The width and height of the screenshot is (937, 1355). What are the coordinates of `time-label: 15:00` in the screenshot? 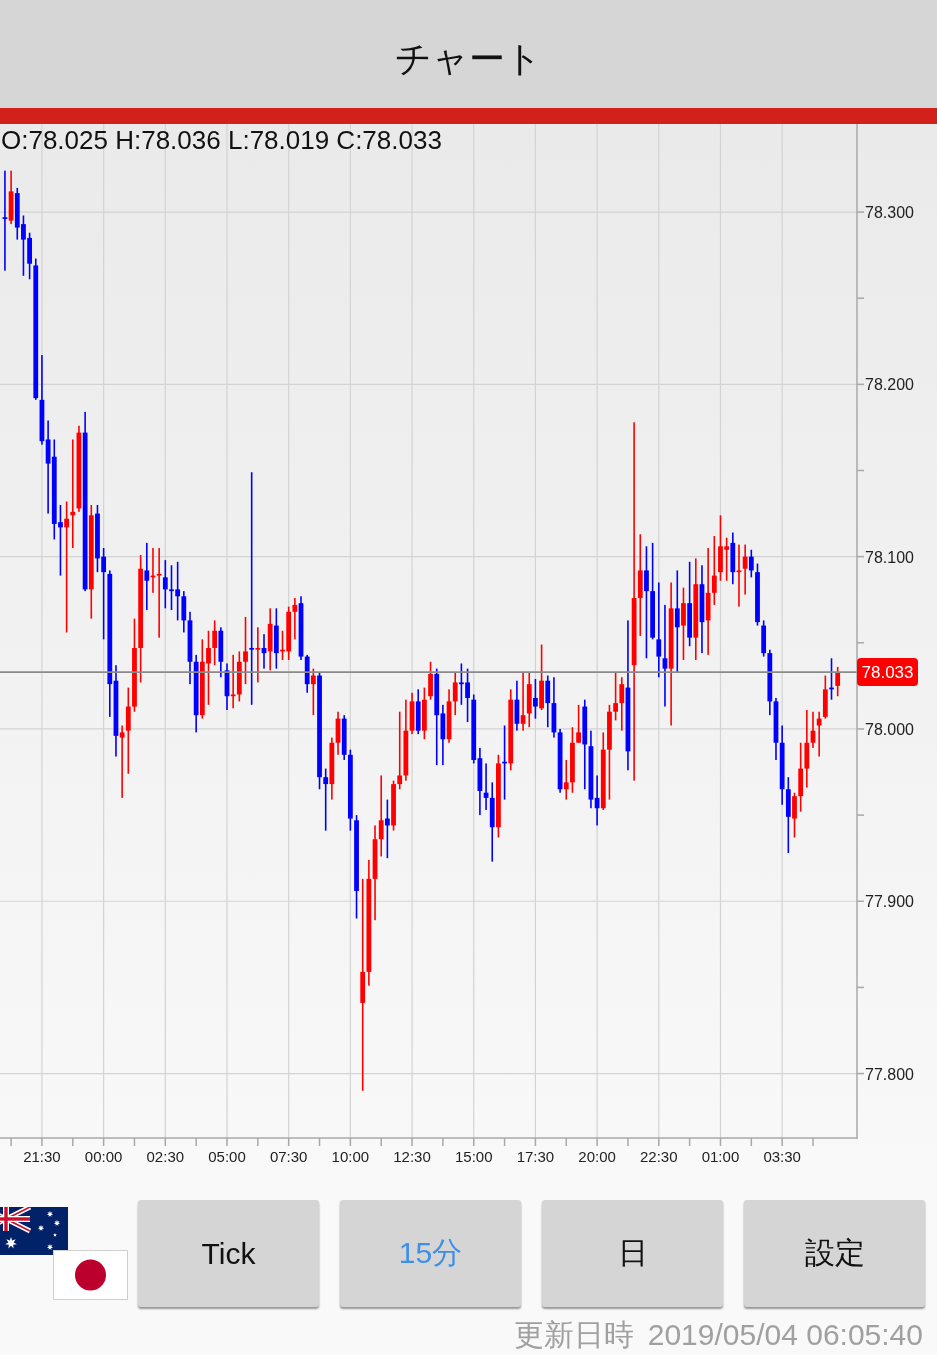 It's located at (473, 1156).